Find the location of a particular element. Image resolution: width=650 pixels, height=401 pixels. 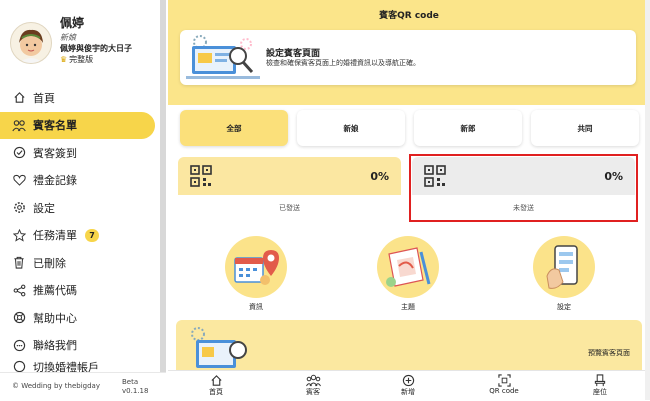

main-scrollbar is located at coordinates (647, 200).